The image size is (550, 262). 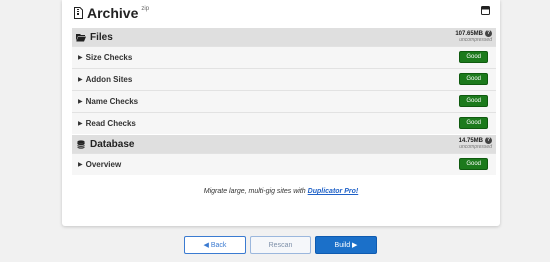 I want to click on back-button: ◀ Back, so click(x=215, y=245).